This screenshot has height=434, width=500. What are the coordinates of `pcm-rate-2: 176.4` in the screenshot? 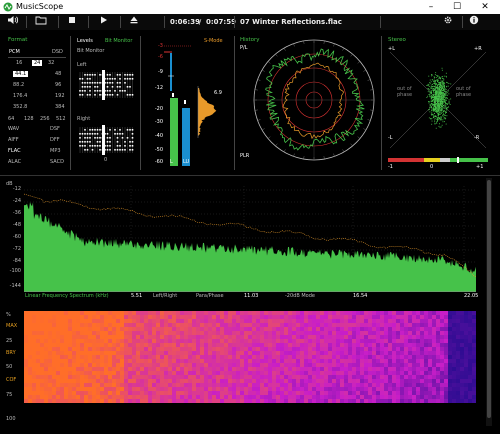 It's located at (20, 96).